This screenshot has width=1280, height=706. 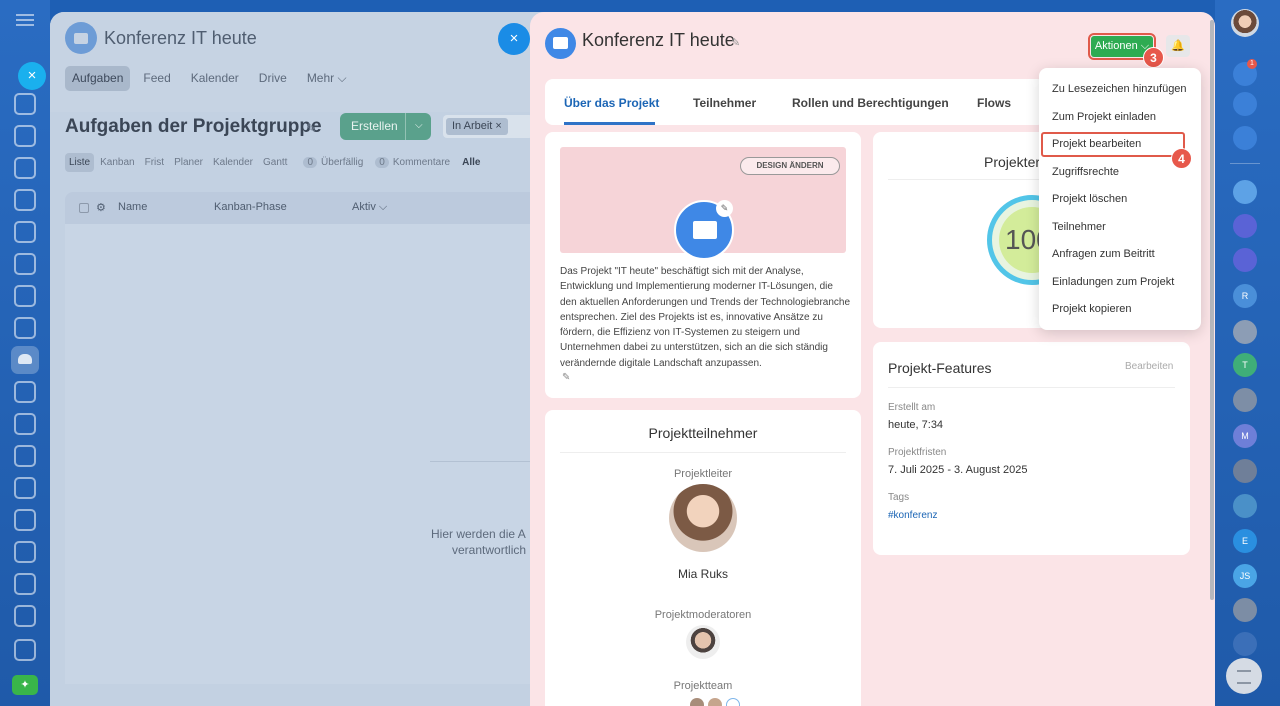 What do you see at coordinates (1245, 104) in the screenshot?
I see `timer-icon` at bounding box center [1245, 104].